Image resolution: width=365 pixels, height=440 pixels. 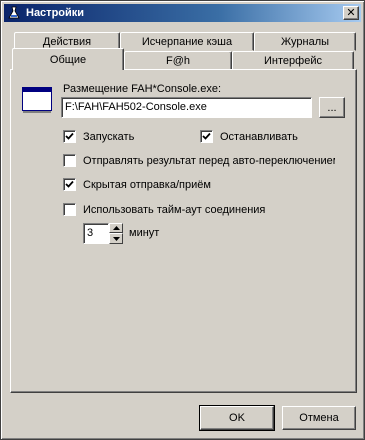 I want to click on tab-interface: Интерфейс, so click(x=293, y=60).